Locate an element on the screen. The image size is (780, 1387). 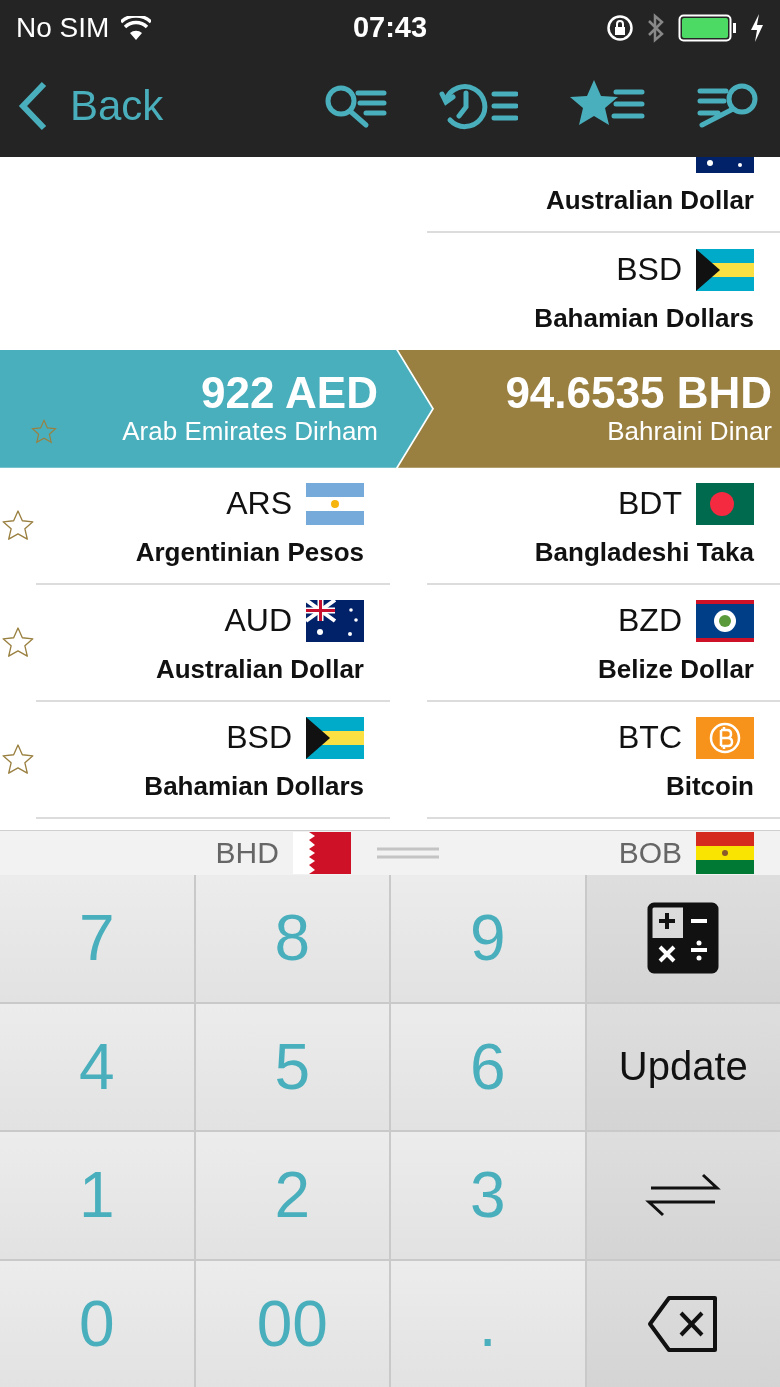
rotation-lock-icon is located at coordinates (620, 27).